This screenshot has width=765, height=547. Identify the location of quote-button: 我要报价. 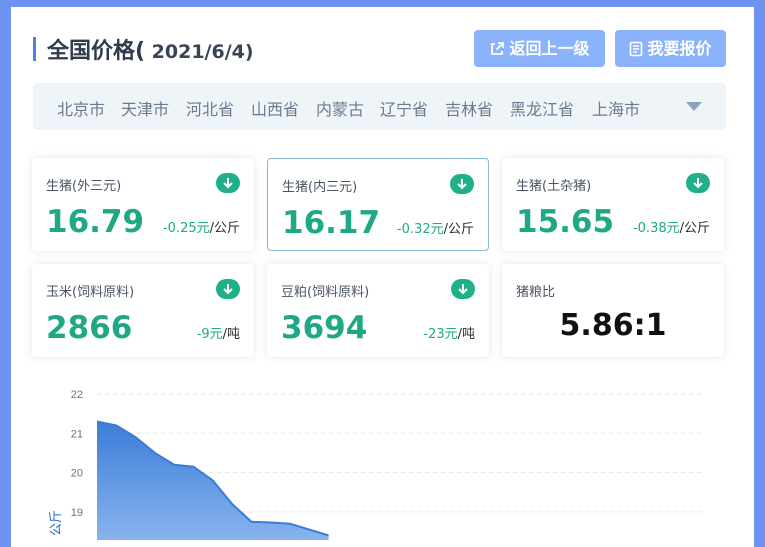
(670, 48).